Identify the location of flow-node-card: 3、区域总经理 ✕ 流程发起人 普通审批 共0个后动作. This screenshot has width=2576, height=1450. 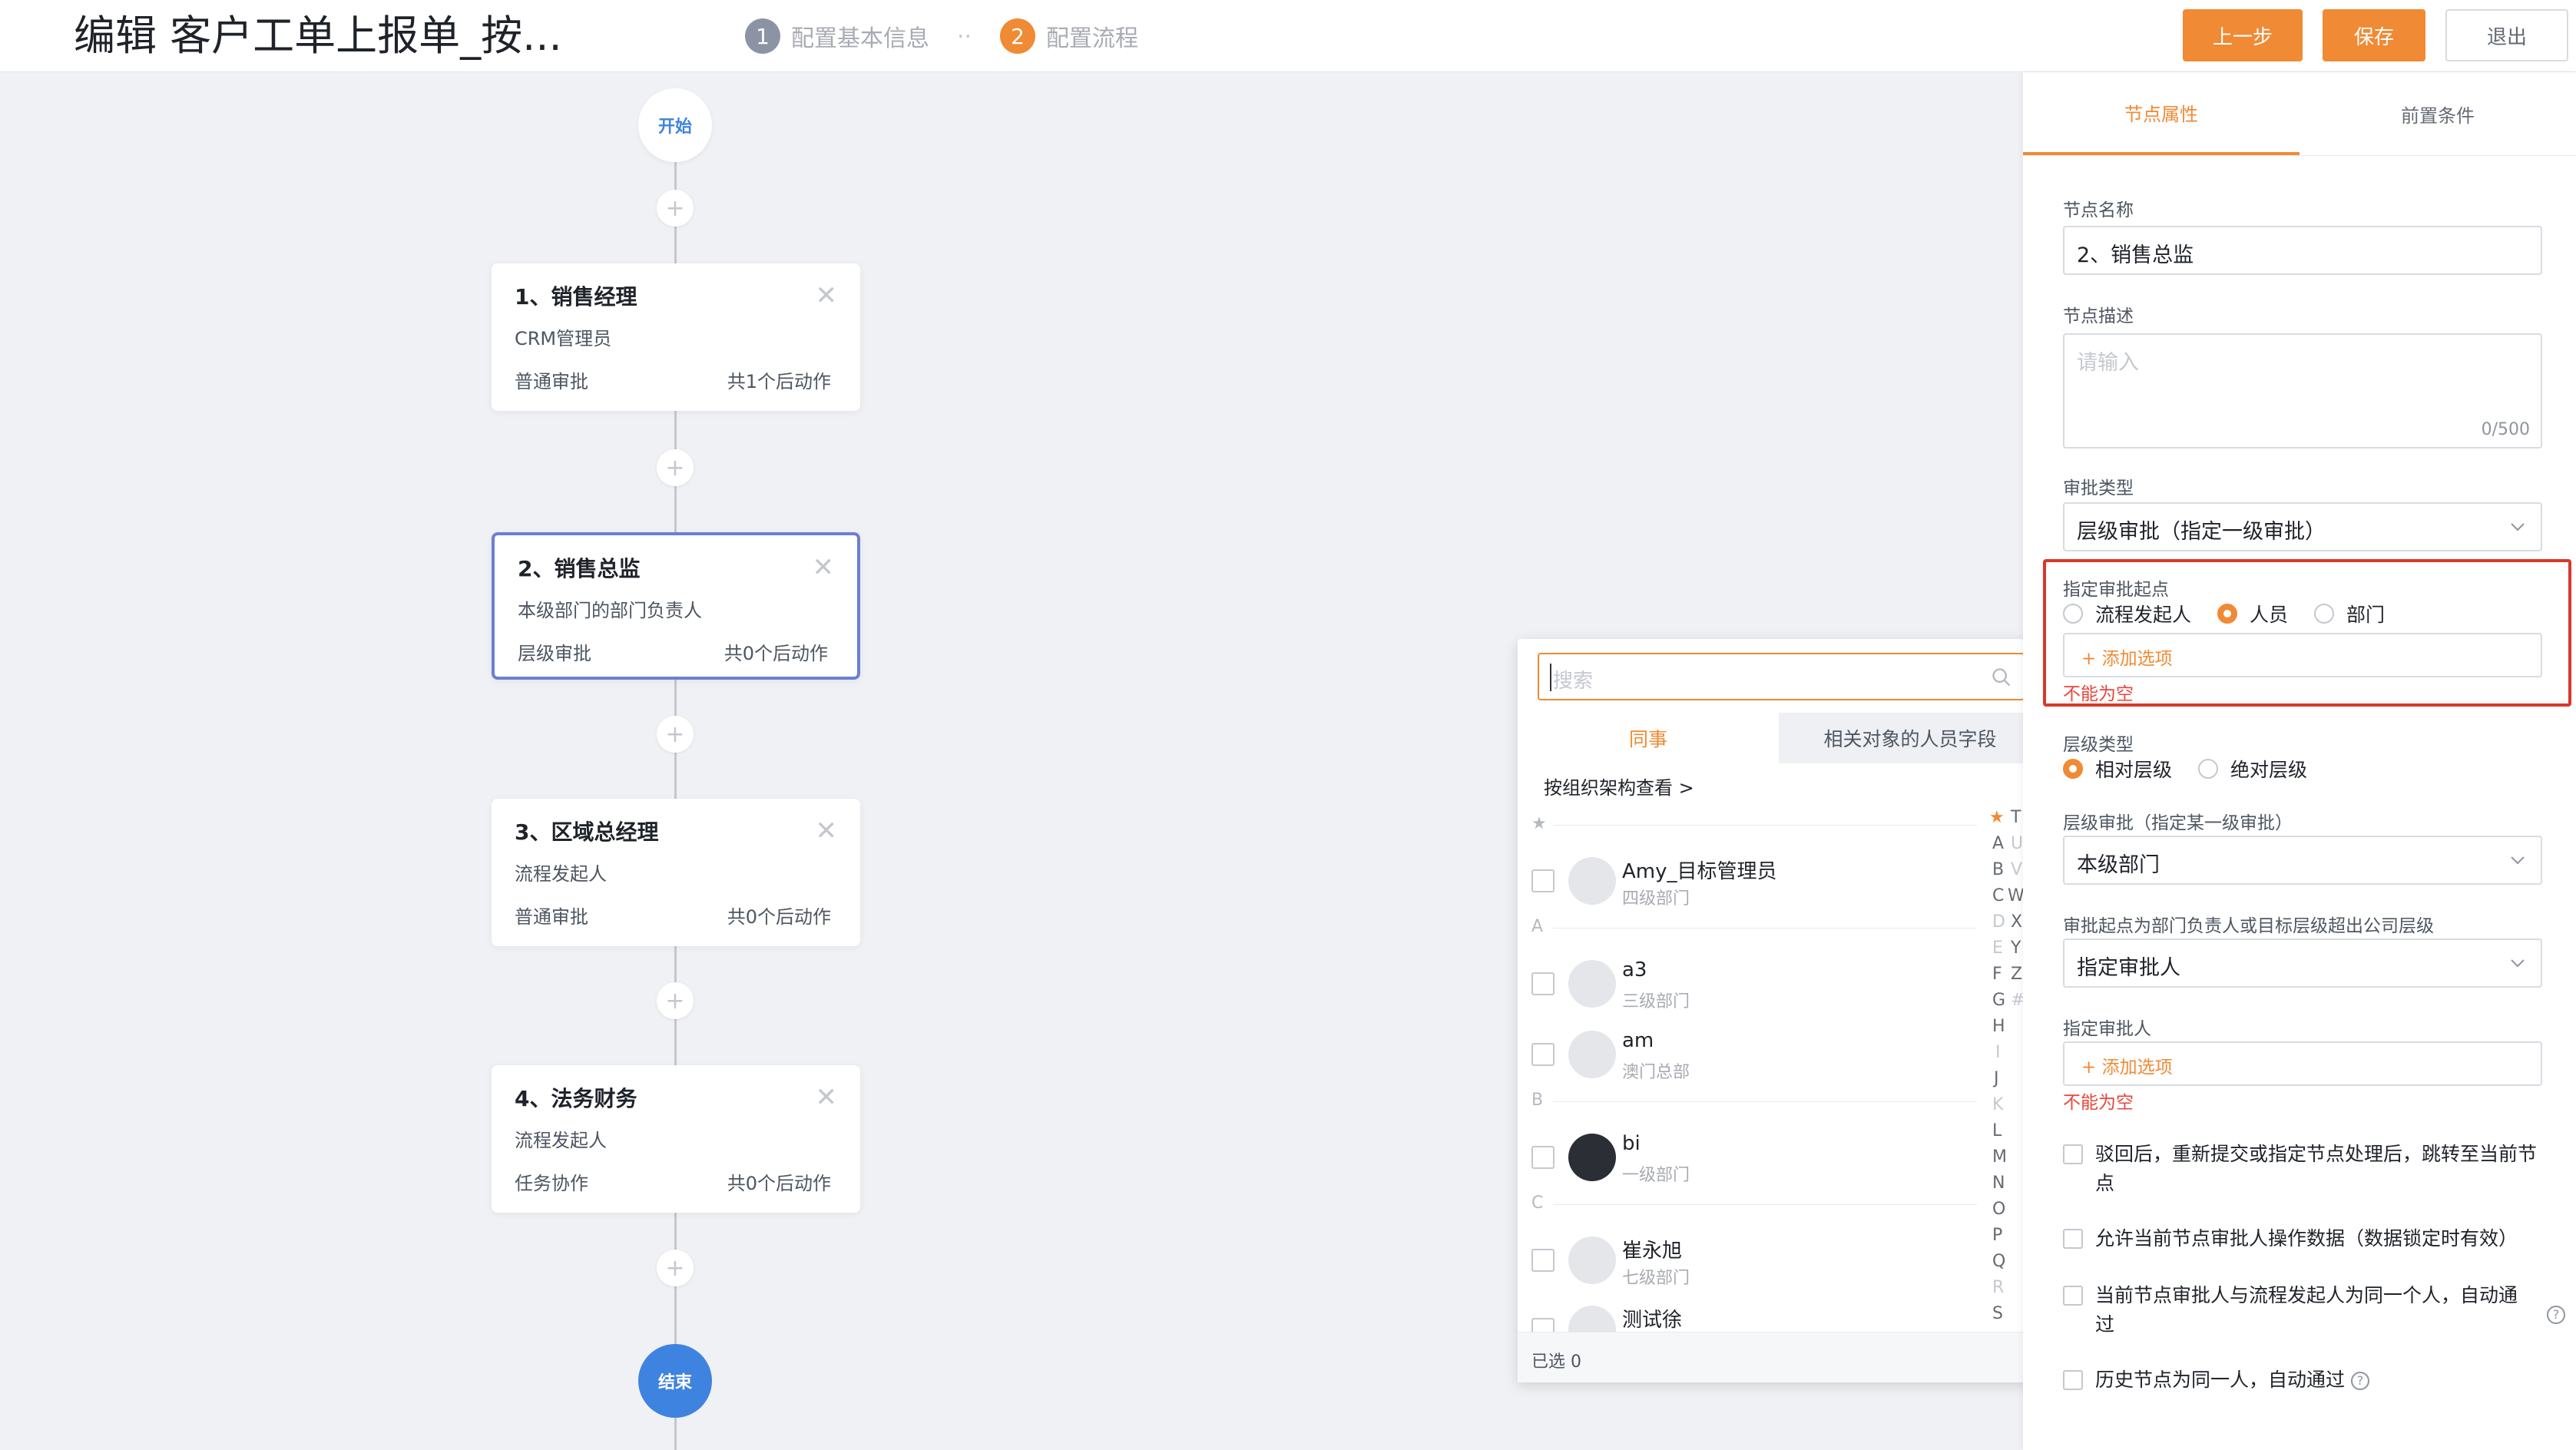
(676, 872).